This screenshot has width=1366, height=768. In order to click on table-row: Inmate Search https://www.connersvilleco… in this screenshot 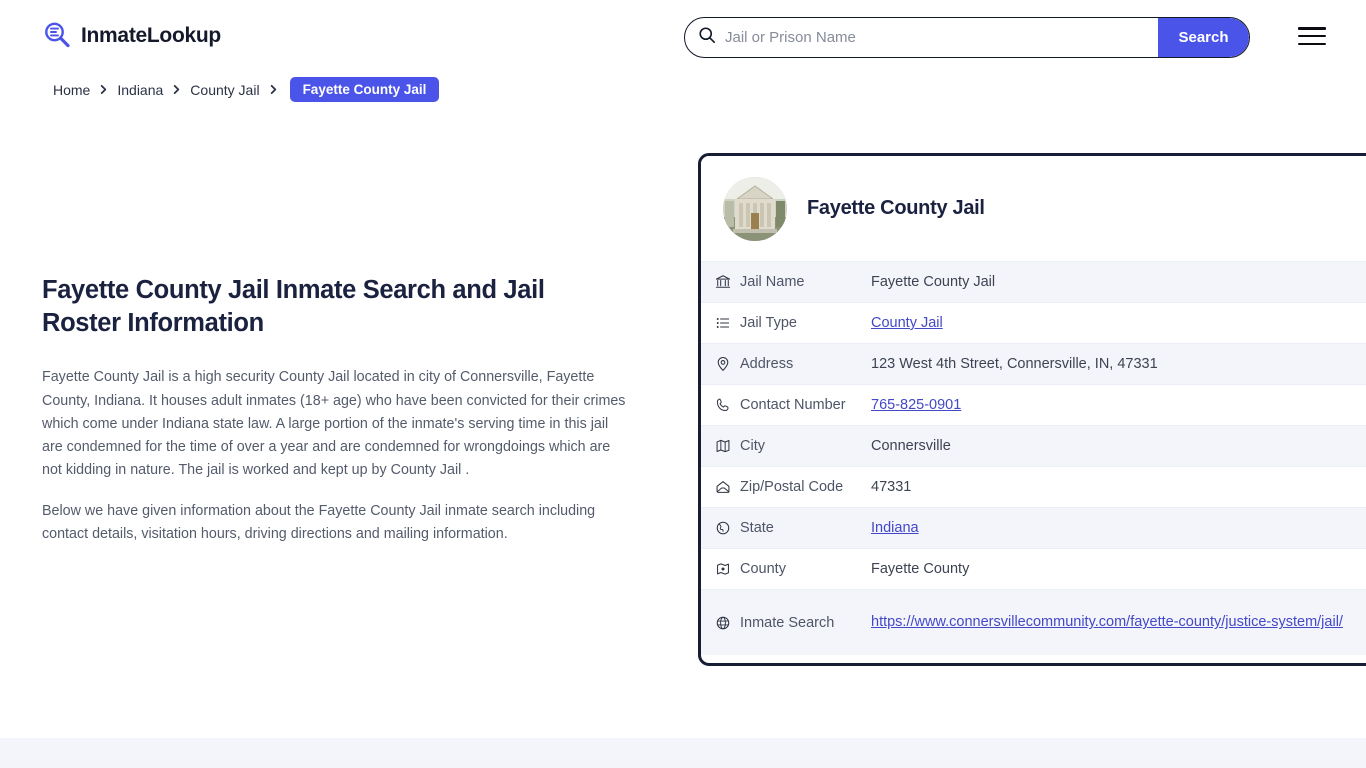, I will do `click(1033, 622)`.